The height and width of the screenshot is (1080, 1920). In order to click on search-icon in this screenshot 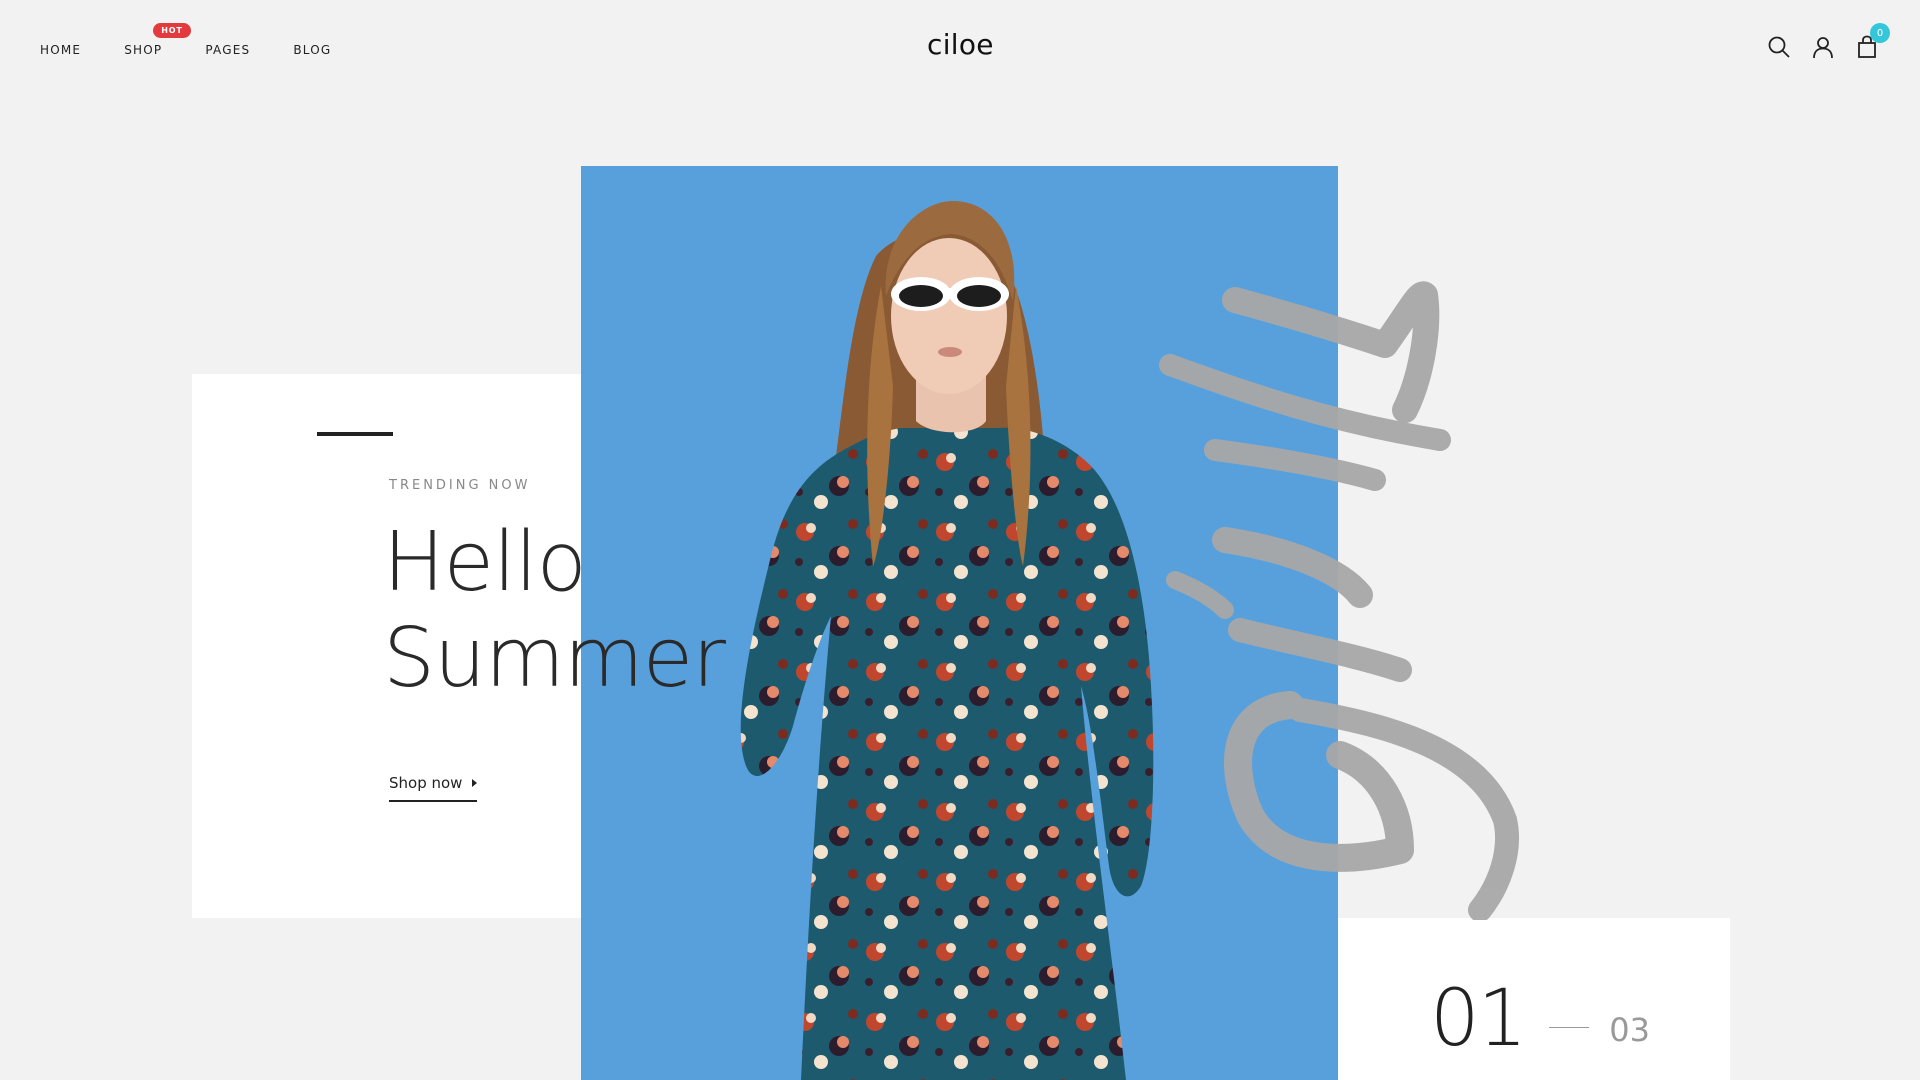, I will do `click(1779, 47)`.